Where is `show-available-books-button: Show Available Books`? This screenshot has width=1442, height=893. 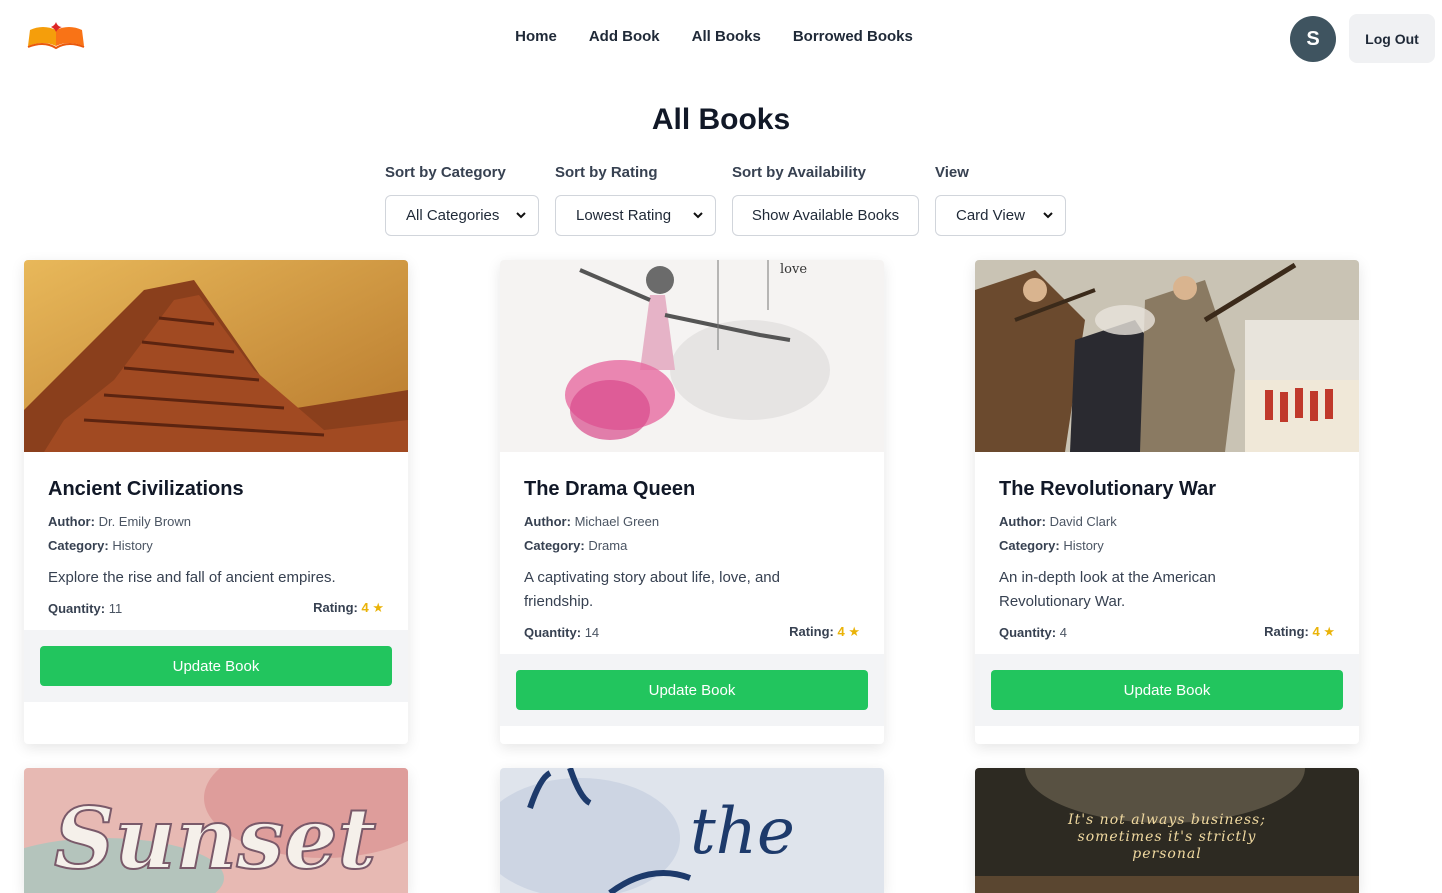
show-available-books-button: Show Available Books is located at coordinates (825, 215).